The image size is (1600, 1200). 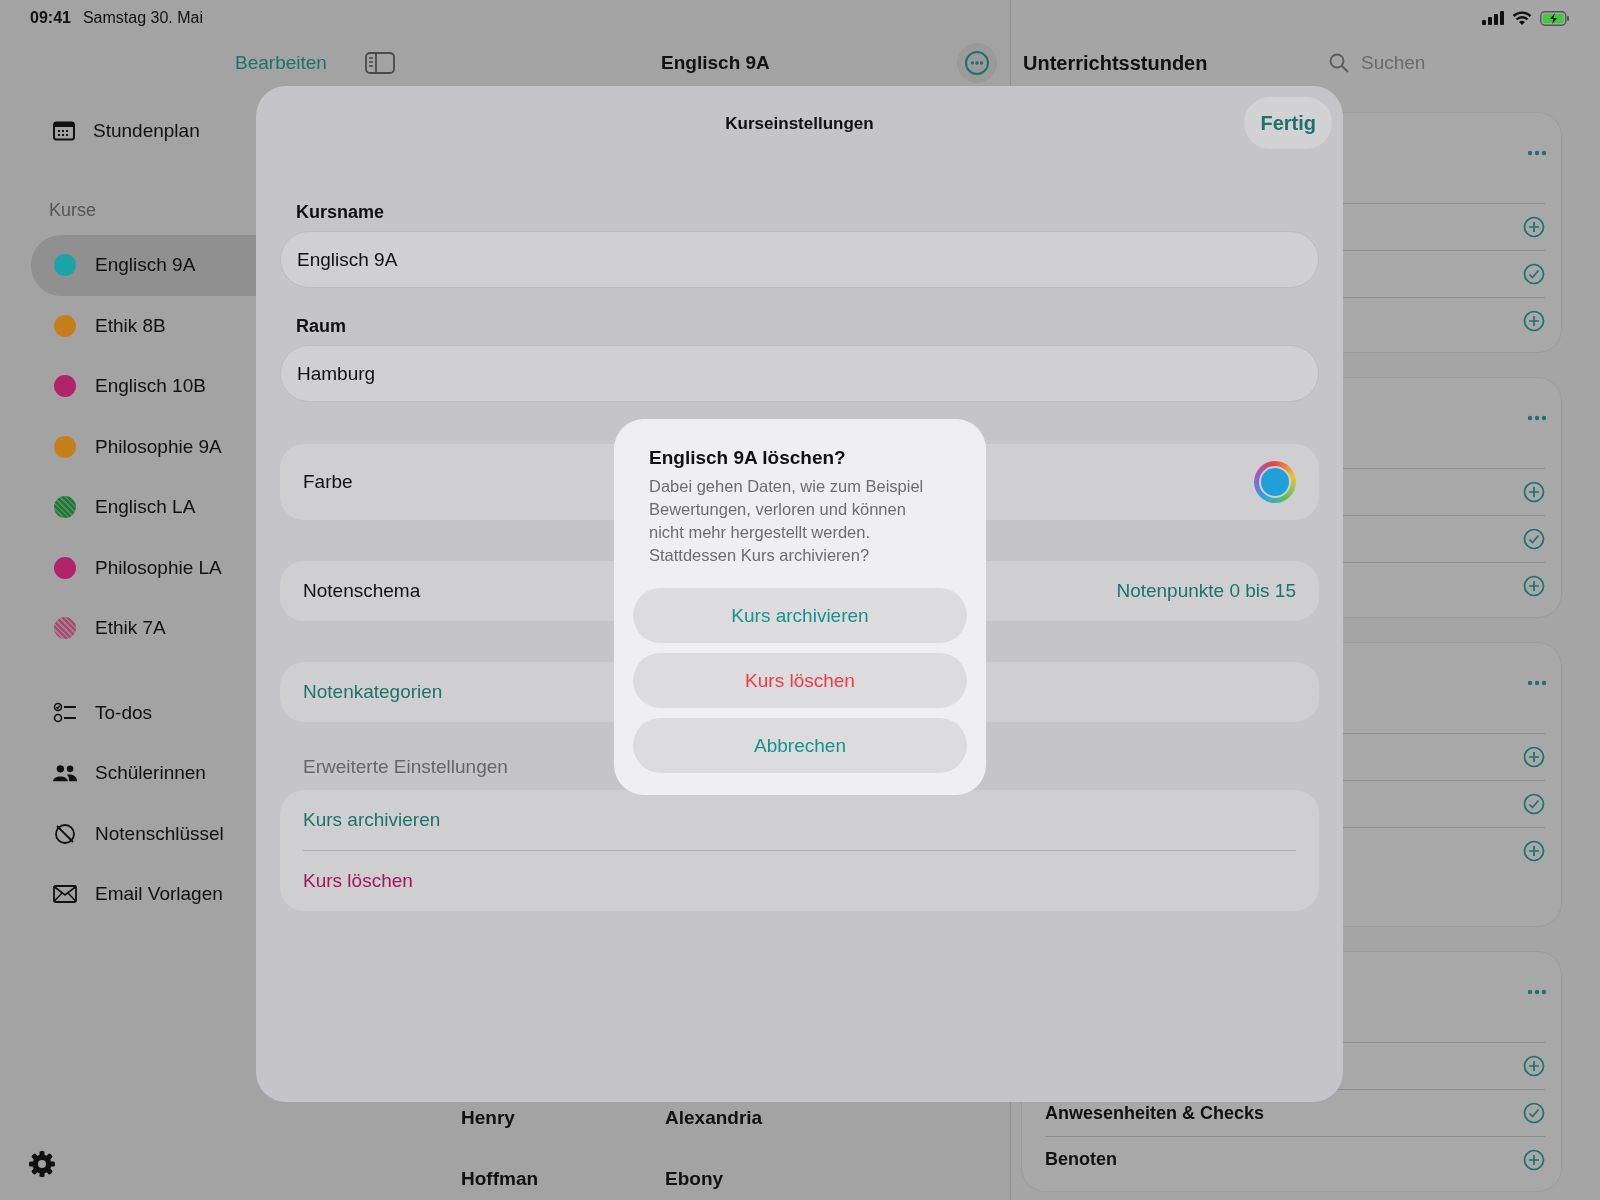 What do you see at coordinates (150, 773) in the screenshot?
I see `sidebar-item: Schülerinnen` at bounding box center [150, 773].